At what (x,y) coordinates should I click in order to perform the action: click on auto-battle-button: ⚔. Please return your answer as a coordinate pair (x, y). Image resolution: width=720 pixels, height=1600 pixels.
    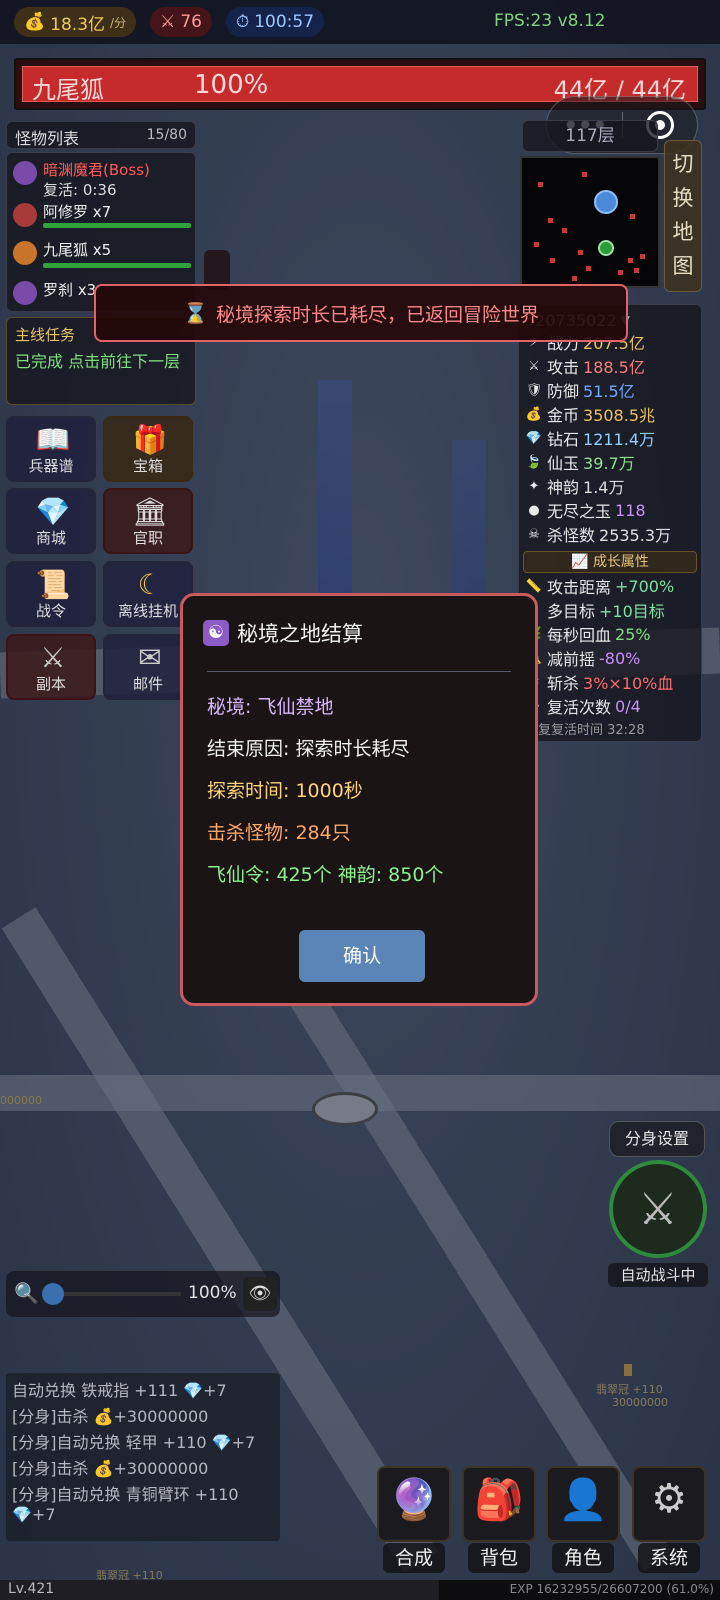
    Looking at the image, I should click on (658, 1209).